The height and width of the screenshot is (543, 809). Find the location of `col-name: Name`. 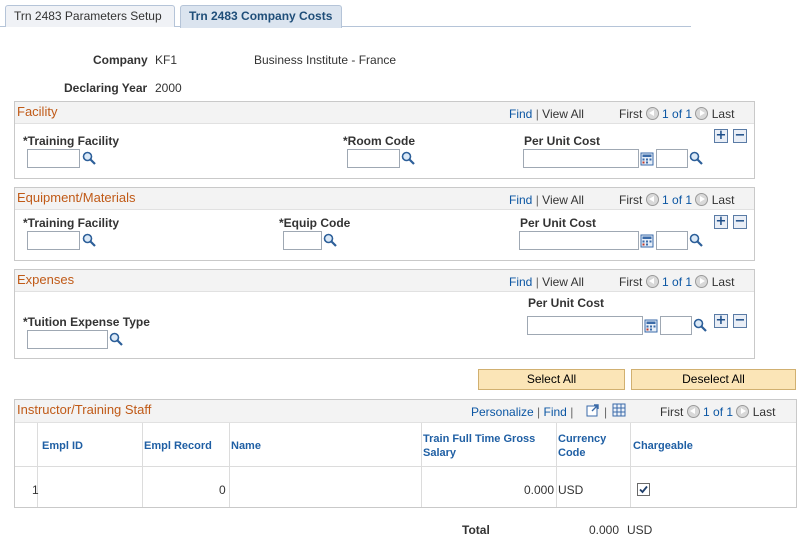

col-name: Name is located at coordinates (246, 446).